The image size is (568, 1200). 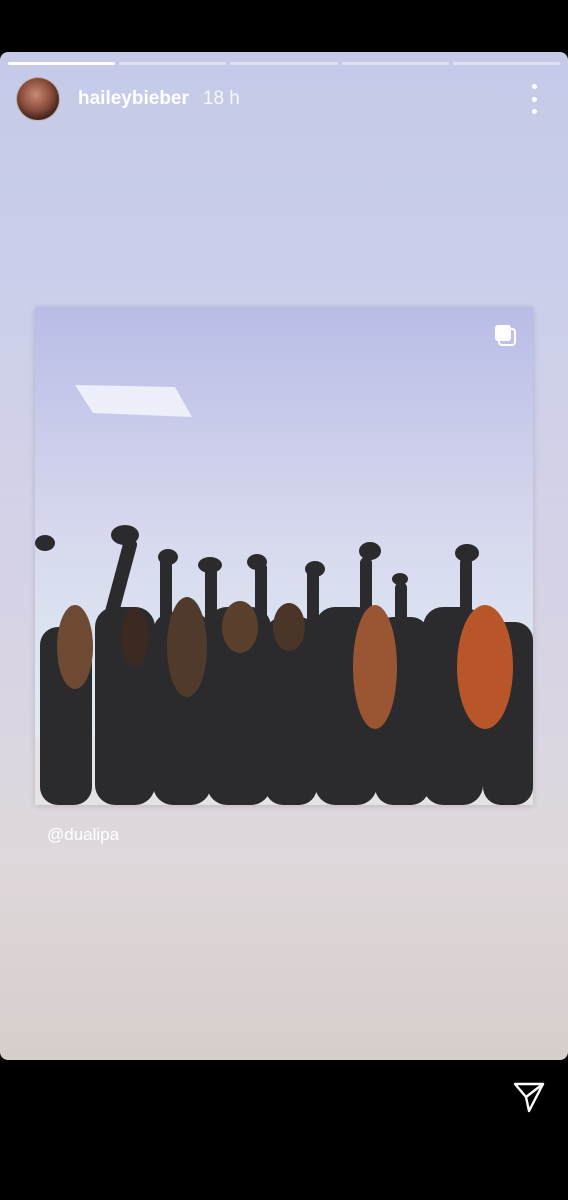 What do you see at coordinates (505, 335) in the screenshot?
I see `multiple-photos-icon` at bounding box center [505, 335].